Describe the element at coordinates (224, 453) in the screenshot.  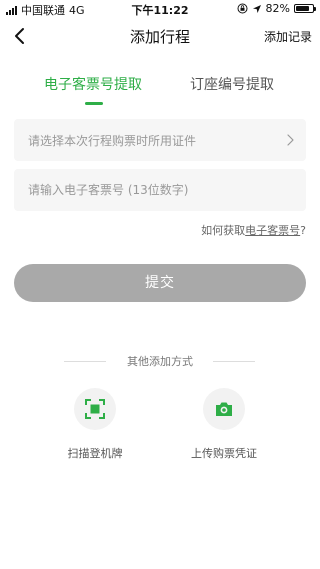
I see `upload-option-label: 上传购票凭证` at that location.